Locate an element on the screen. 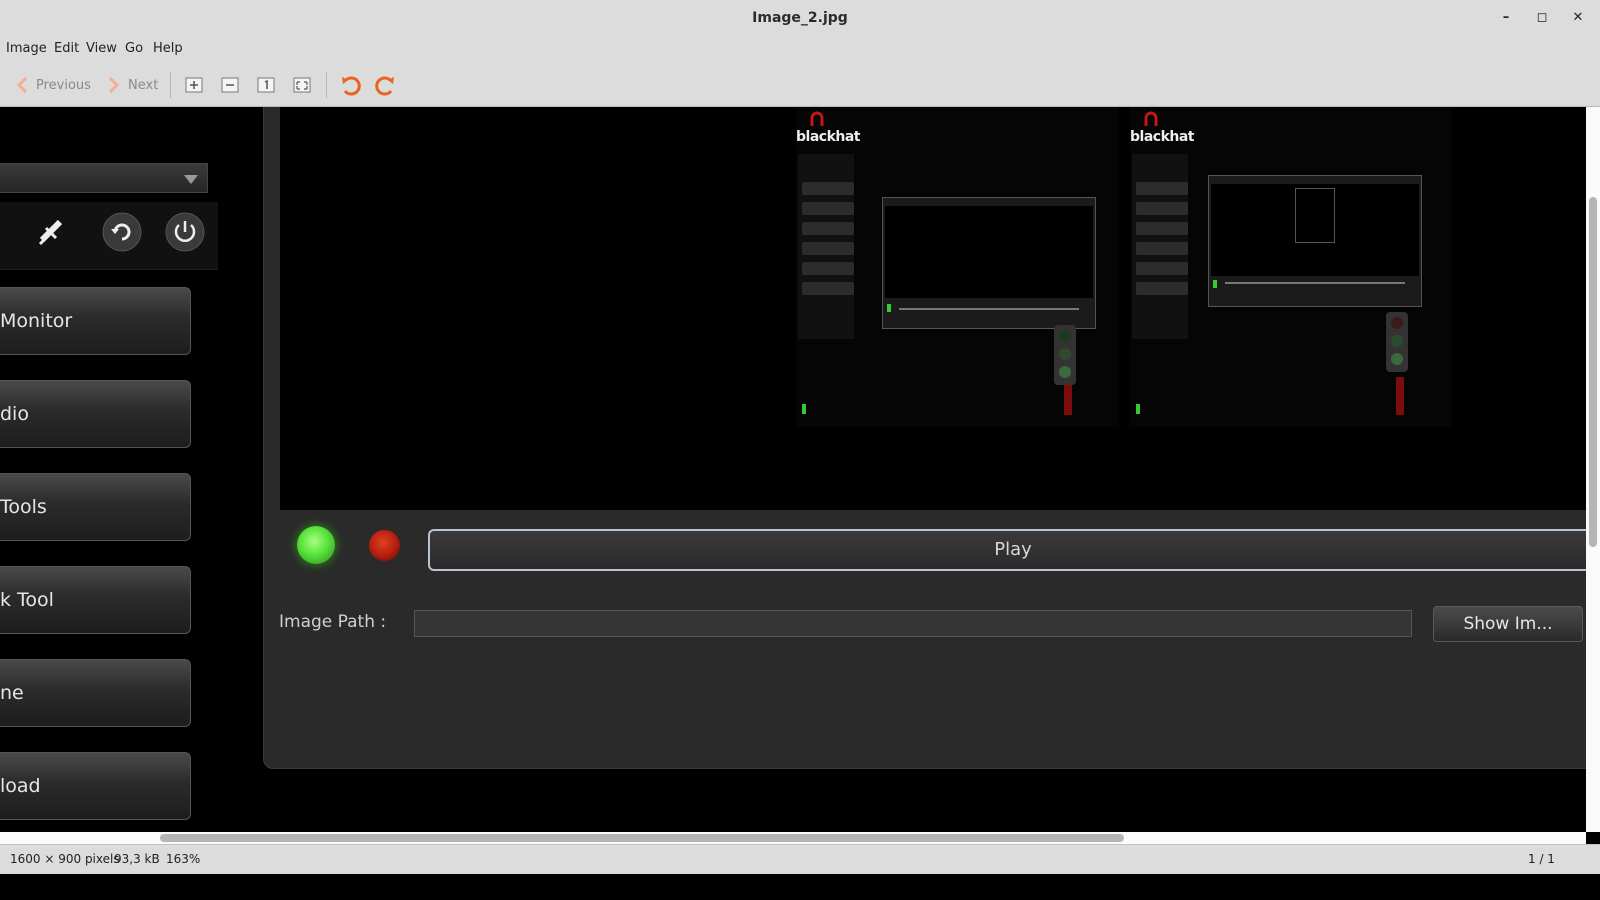  side-button-download: load is located at coordinates (95, 786).